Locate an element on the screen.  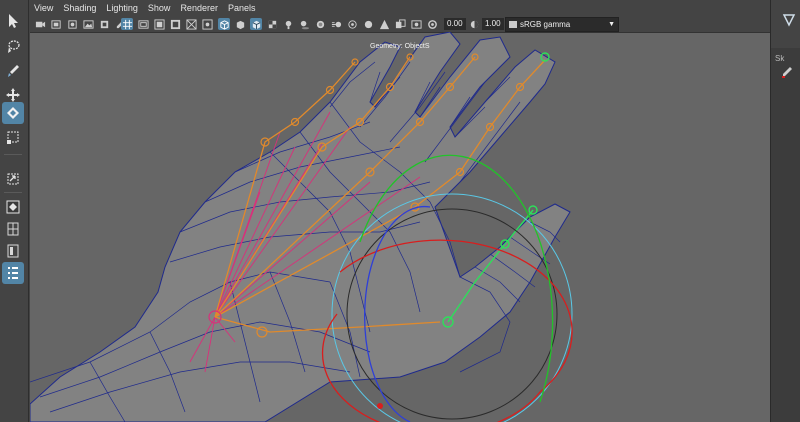
soft-select-tool-icon is located at coordinates (13, 179).